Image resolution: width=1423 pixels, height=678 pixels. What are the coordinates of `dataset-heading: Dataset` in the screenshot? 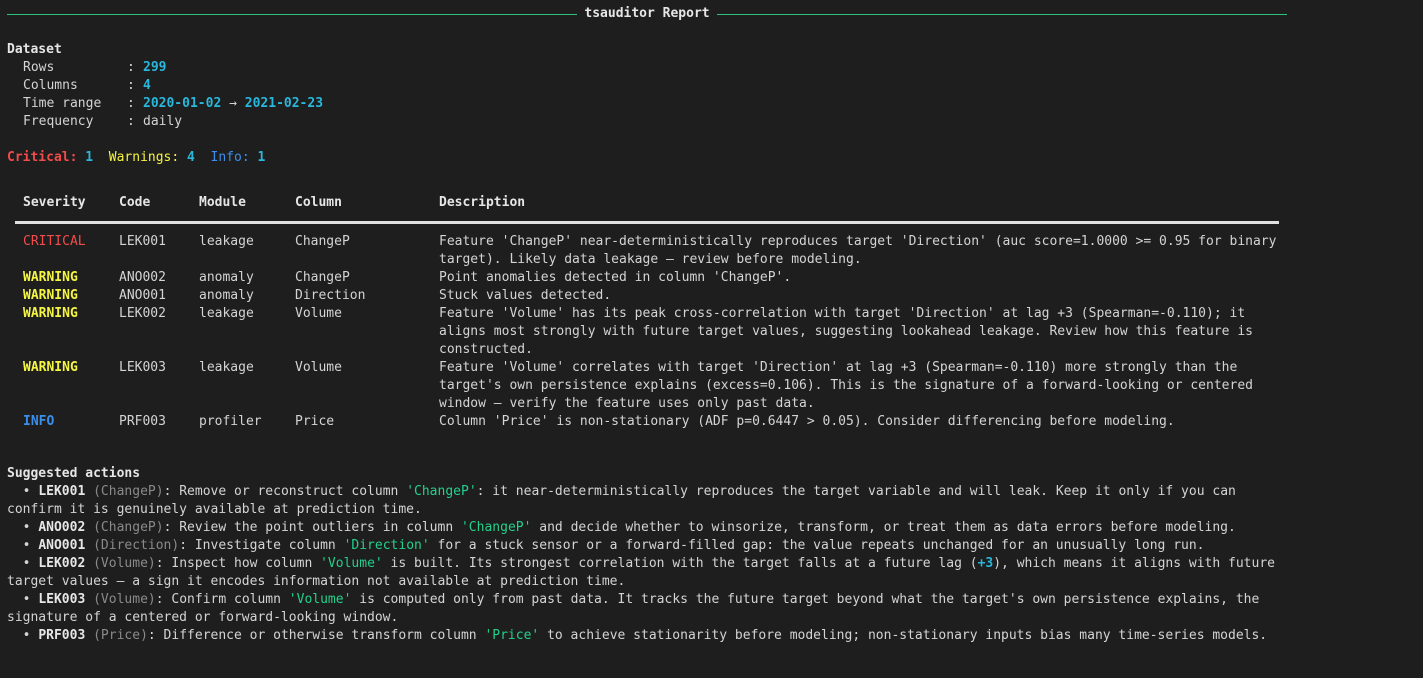 It's located at (34, 49).